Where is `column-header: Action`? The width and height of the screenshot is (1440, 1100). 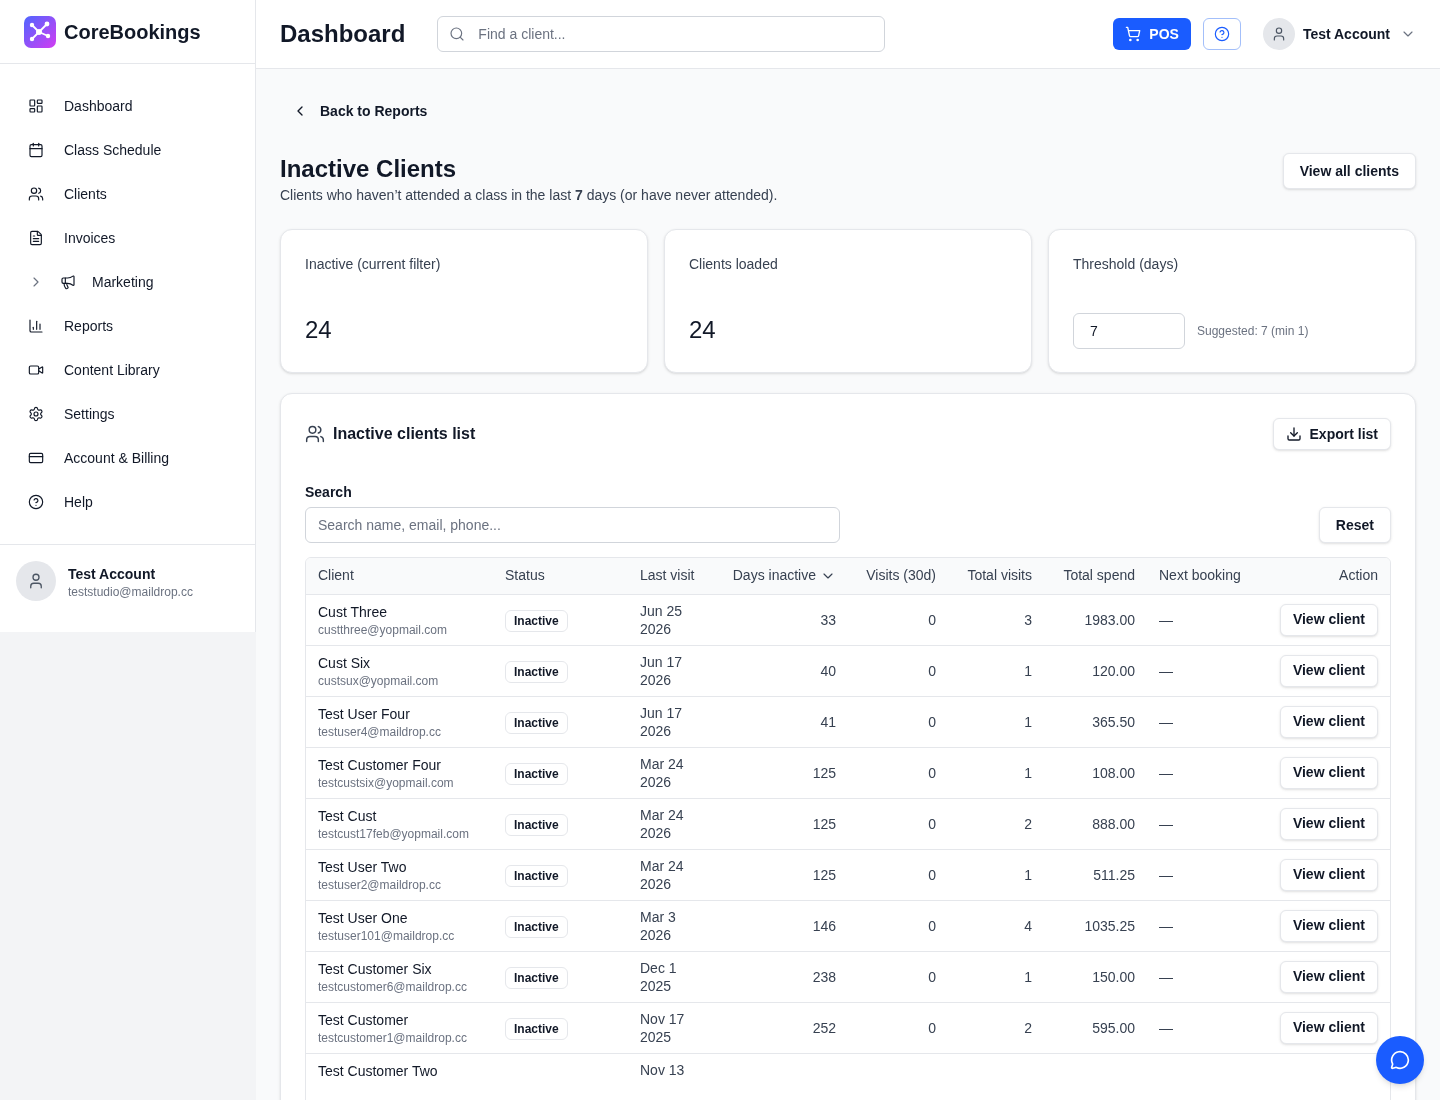
column-header: Action is located at coordinates (1358, 576).